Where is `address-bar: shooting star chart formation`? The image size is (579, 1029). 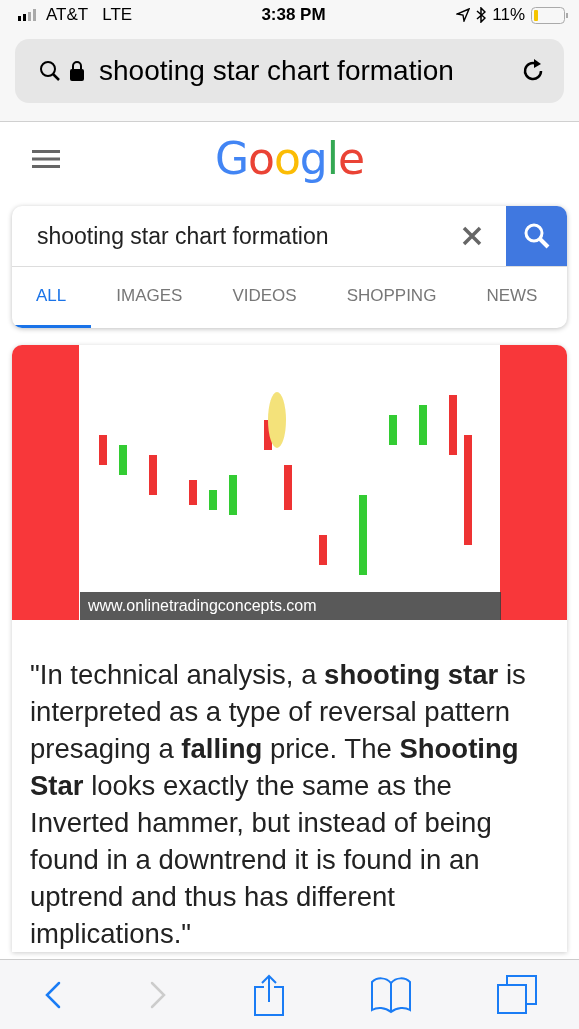 address-bar: shooting star chart formation is located at coordinates (289, 71).